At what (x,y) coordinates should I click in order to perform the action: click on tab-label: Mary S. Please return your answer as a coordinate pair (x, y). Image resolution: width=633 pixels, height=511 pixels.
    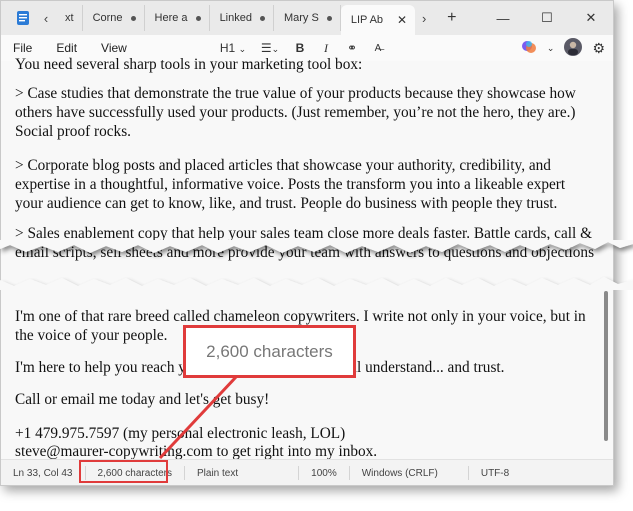
    Looking at the image, I should click on (301, 18).